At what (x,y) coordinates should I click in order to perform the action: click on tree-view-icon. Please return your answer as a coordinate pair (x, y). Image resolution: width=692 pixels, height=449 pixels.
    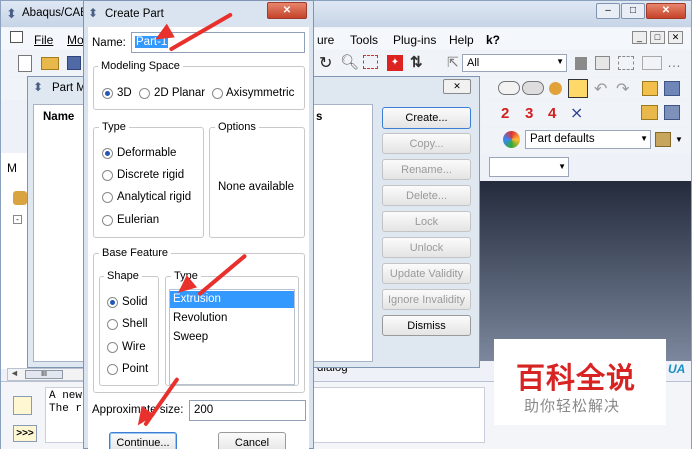
    Looking at the image, I should click on (672, 88).